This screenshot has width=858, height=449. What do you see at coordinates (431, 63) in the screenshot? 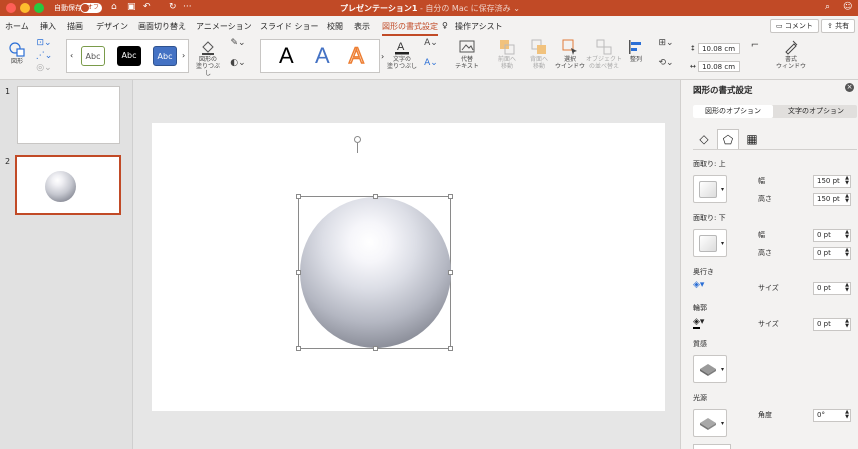
I see `text-effects-icon: A⌄` at bounding box center [431, 63].